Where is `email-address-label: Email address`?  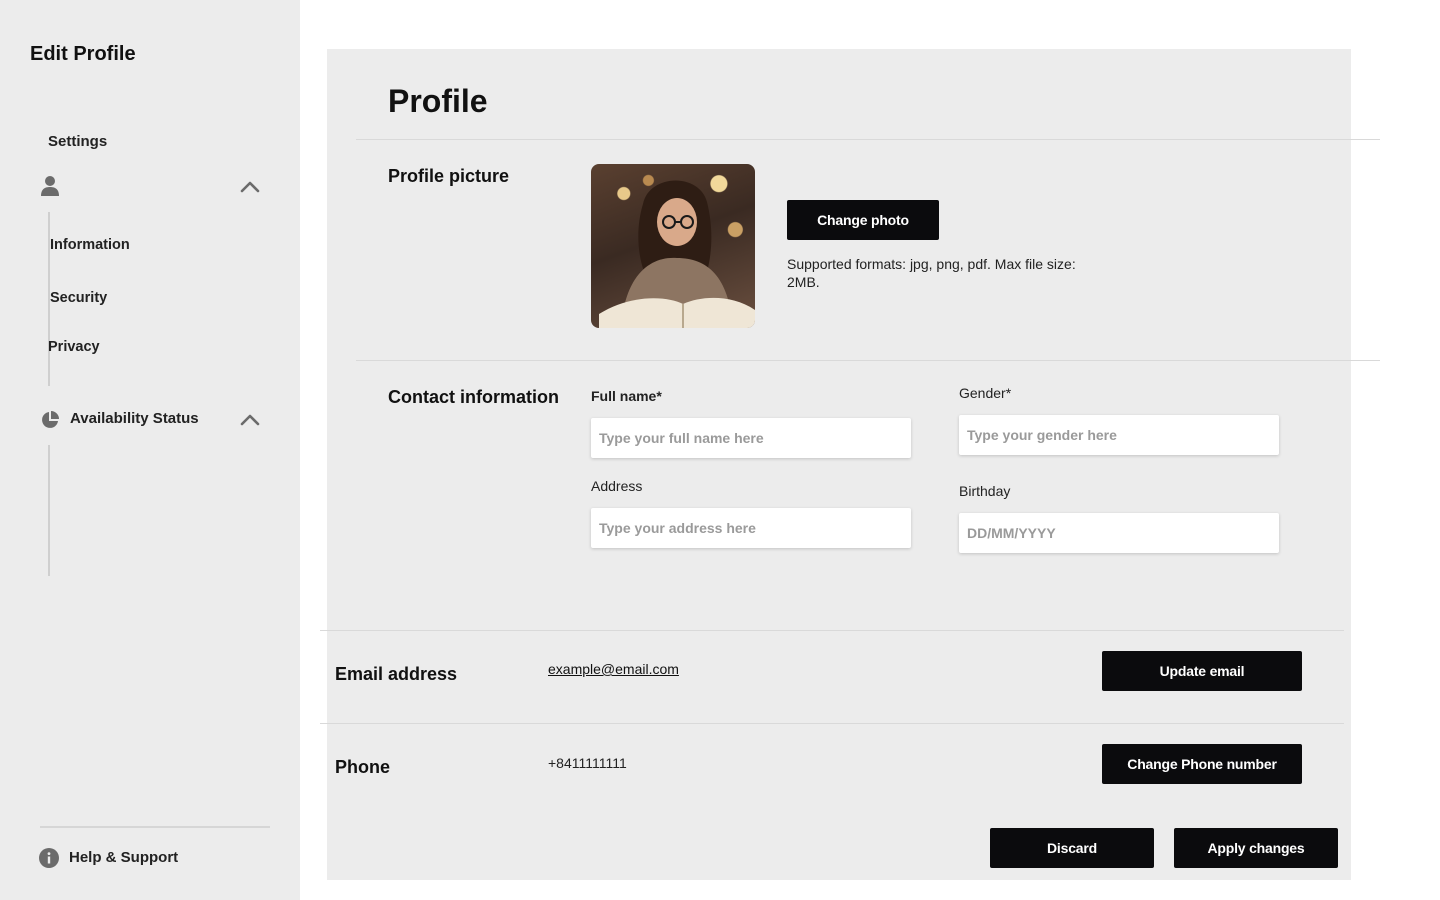
email-address-label: Email address is located at coordinates (396, 674).